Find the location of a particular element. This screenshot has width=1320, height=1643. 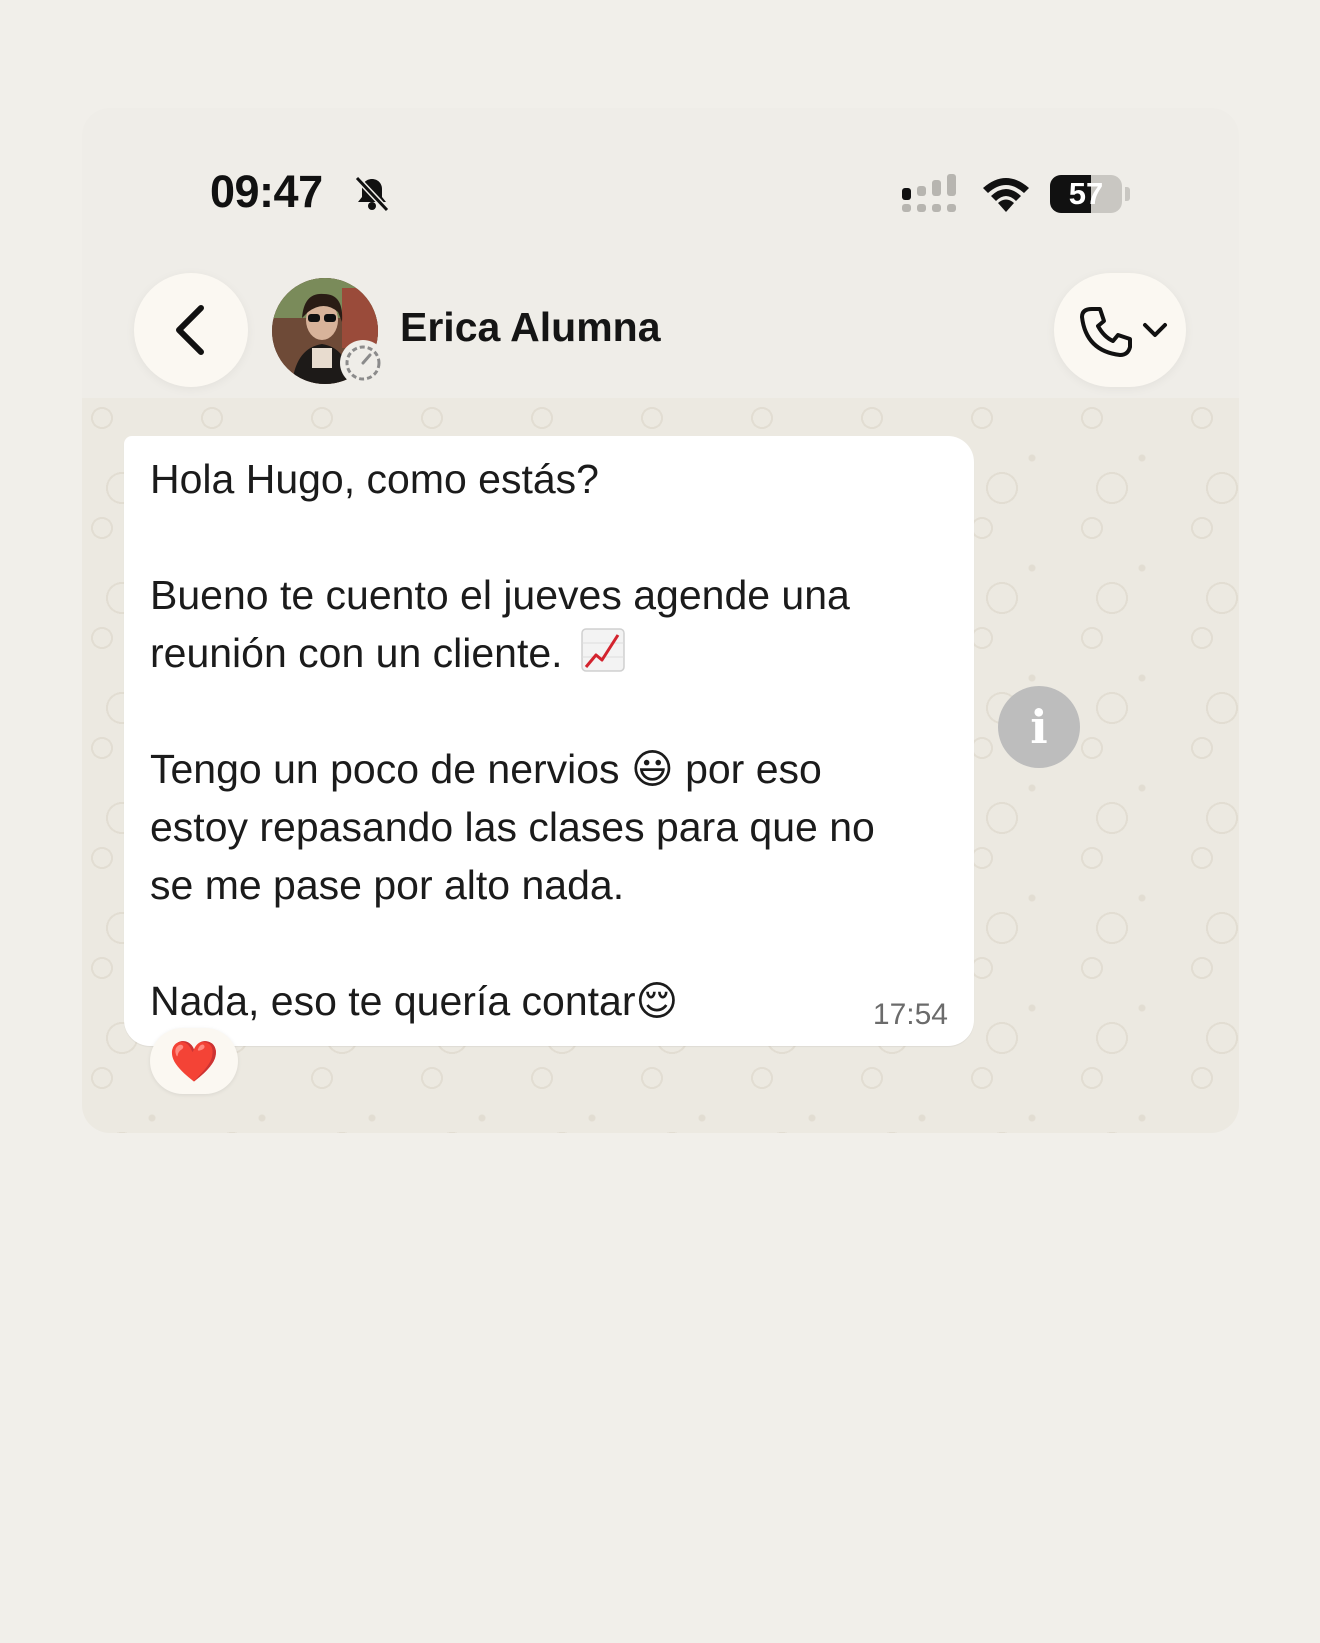

phone-icon is located at coordinates (1106, 332).